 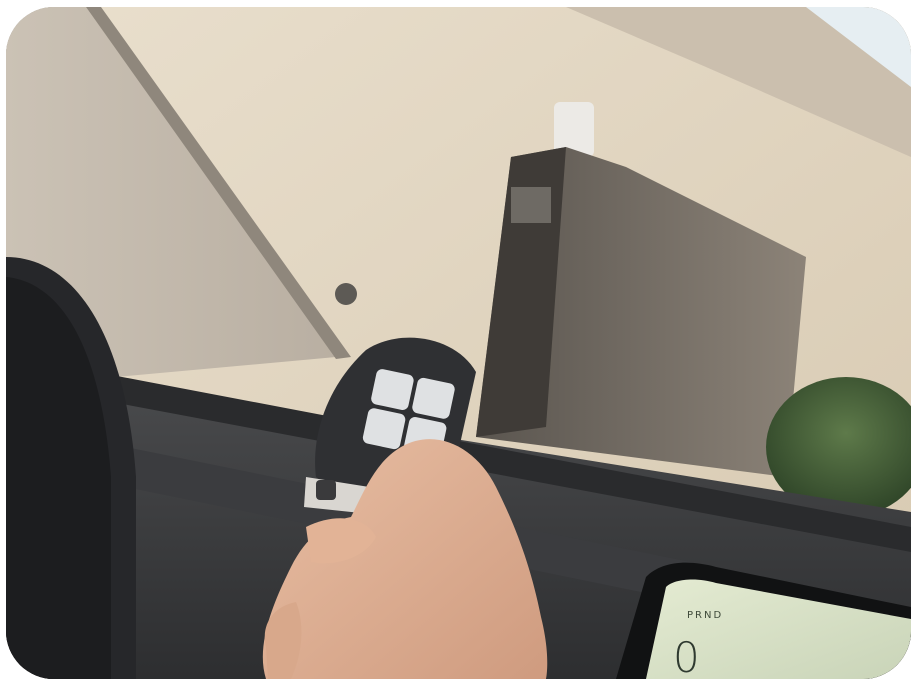 I want to click on gear-indicator: PRND, so click(x=705, y=615).